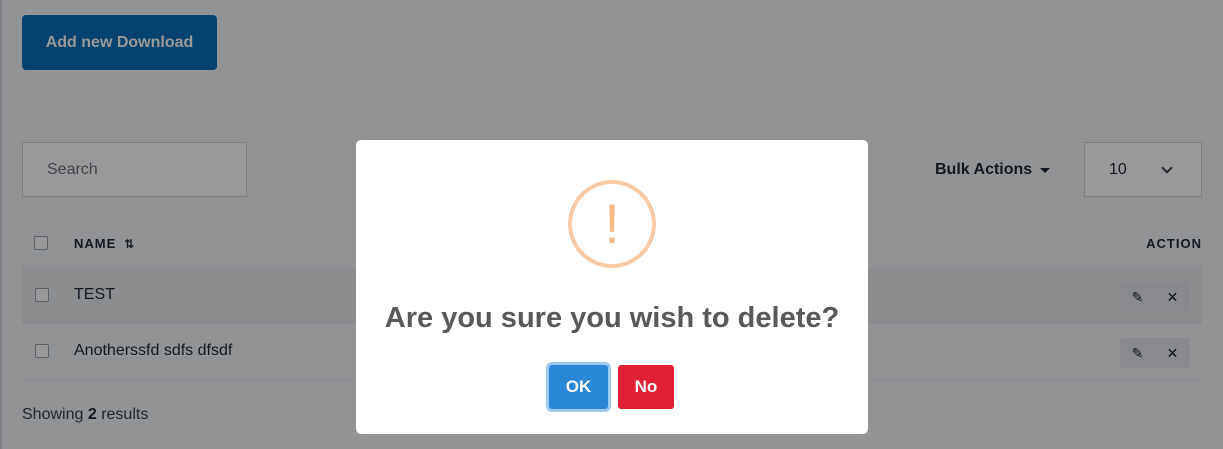  I want to click on warning-glyph: !, so click(612, 223).